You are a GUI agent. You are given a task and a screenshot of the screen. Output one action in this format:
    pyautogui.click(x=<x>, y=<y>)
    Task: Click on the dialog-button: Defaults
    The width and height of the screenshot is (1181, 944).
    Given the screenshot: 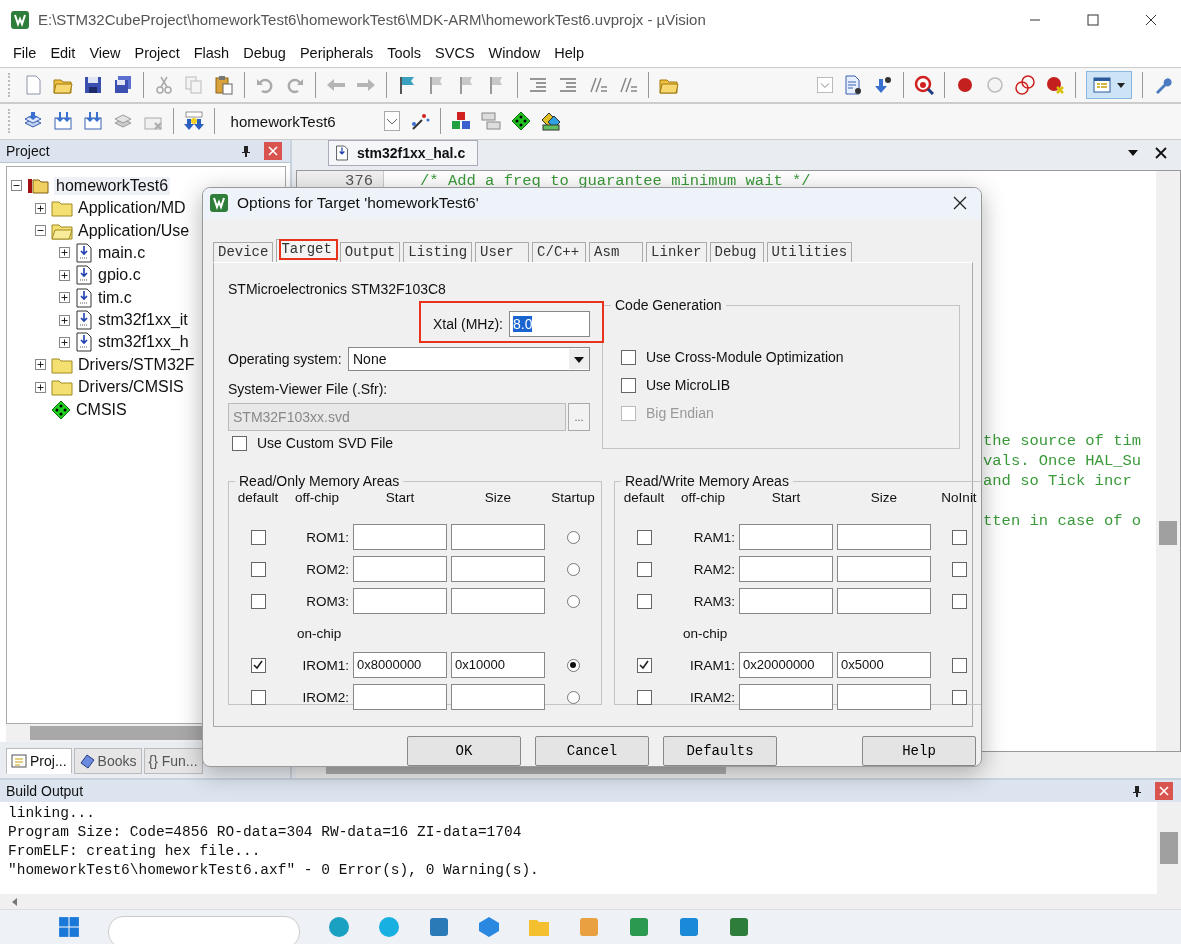 What is the action you would take?
    pyautogui.click(x=720, y=751)
    